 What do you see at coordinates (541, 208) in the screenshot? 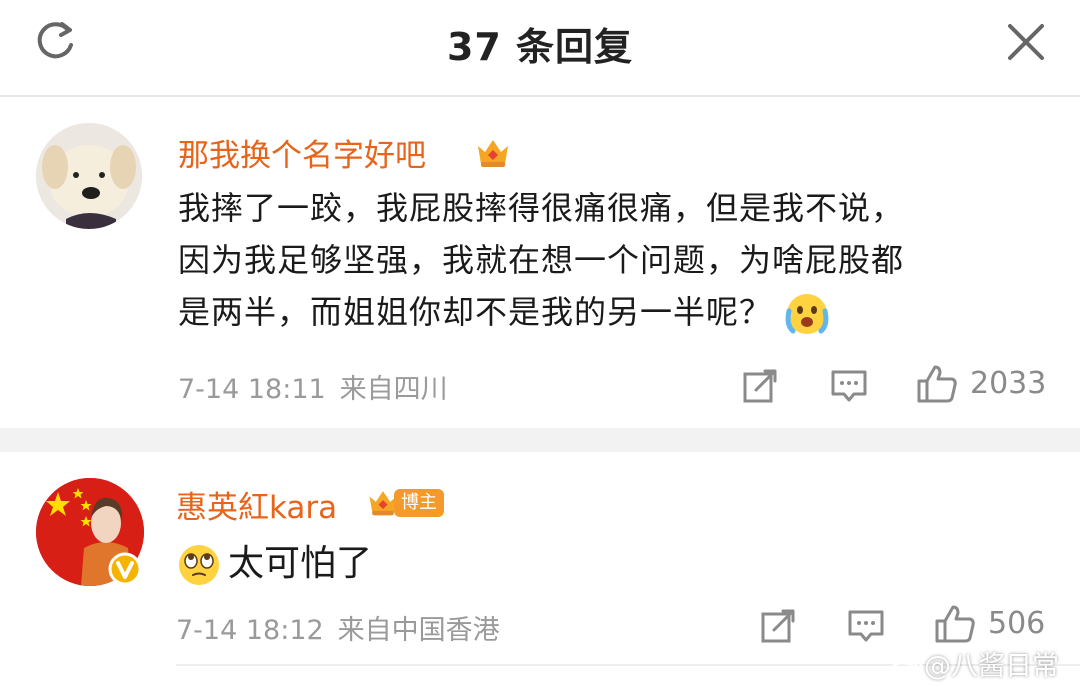
I see `comment-line: 我摔了一跤，我屁股摔得很痛很痛，但是我不说，` at bounding box center [541, 208].